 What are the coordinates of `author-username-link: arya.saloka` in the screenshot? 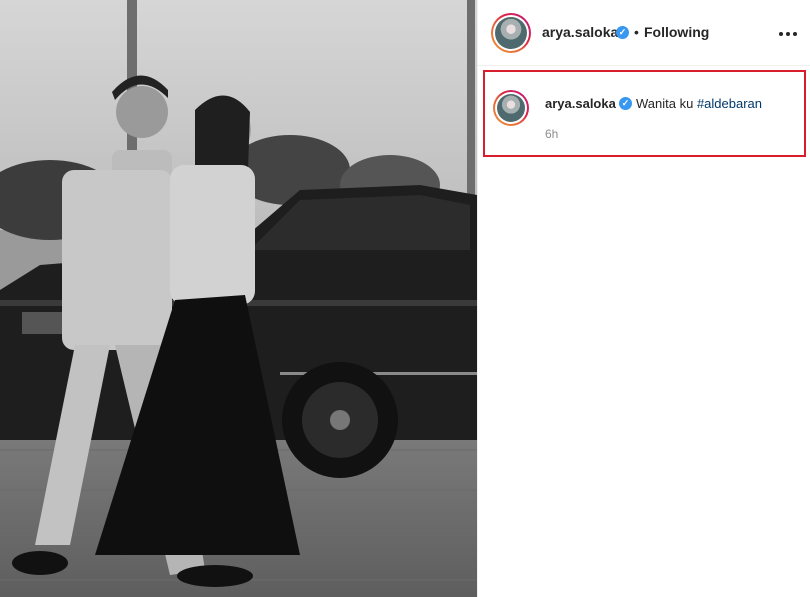 It's located at (580, 32).